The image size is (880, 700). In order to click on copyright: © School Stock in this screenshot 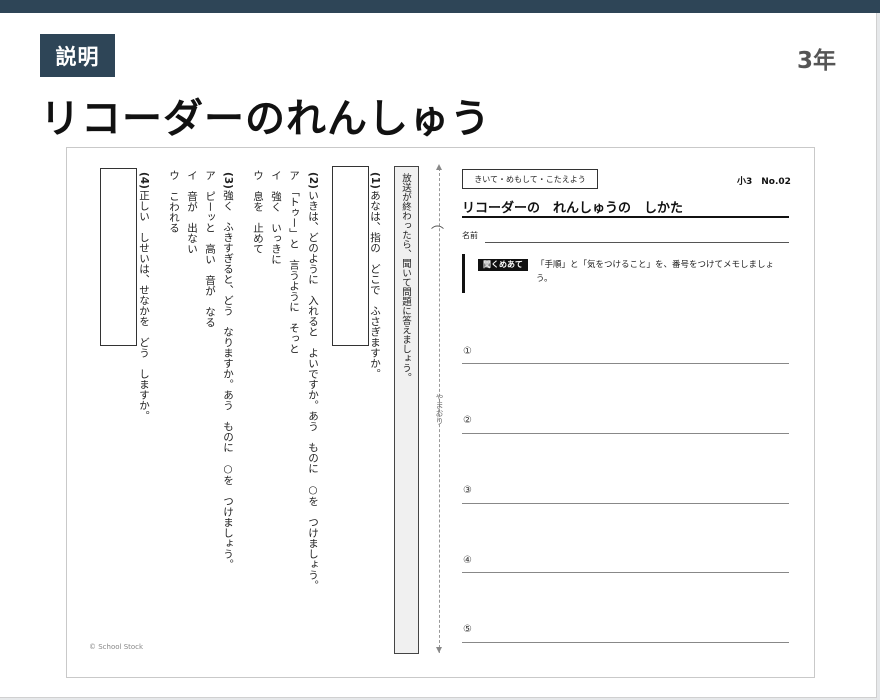, I will do `click(116, 647)`.